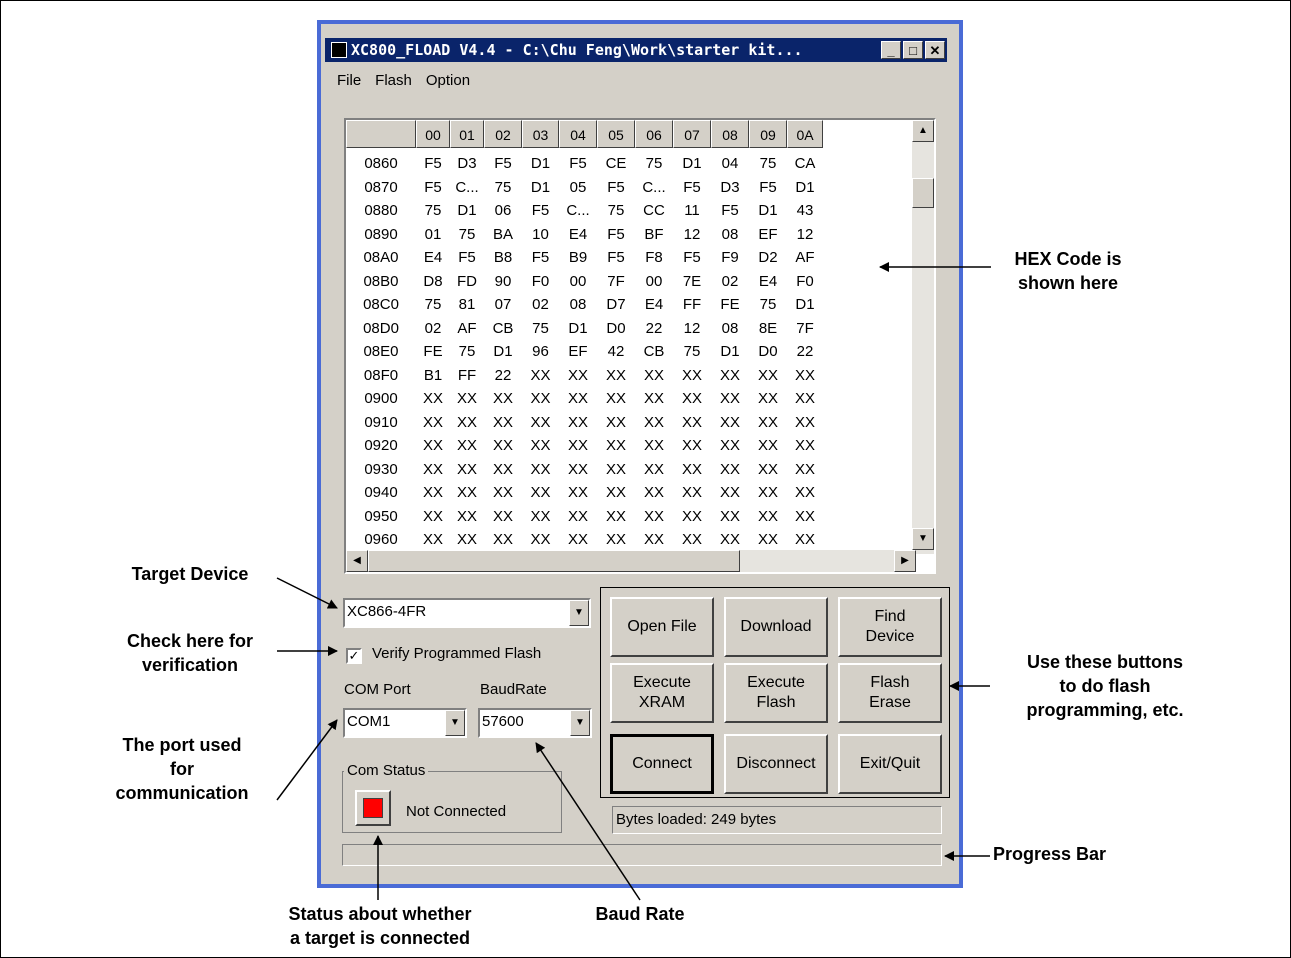  Describe the element at coordinates (307, 760) in the screenshot. I see `arrow-port` at that location.